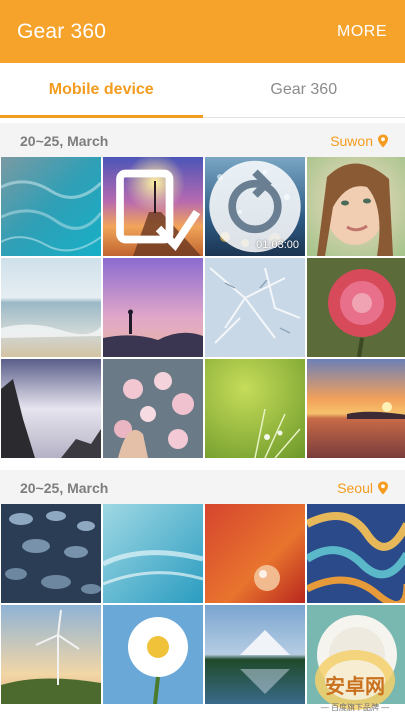  Describe the element at coordinates (153, 408) in the screenshot. I see `thumbnail-blossoms-hand` at that location.